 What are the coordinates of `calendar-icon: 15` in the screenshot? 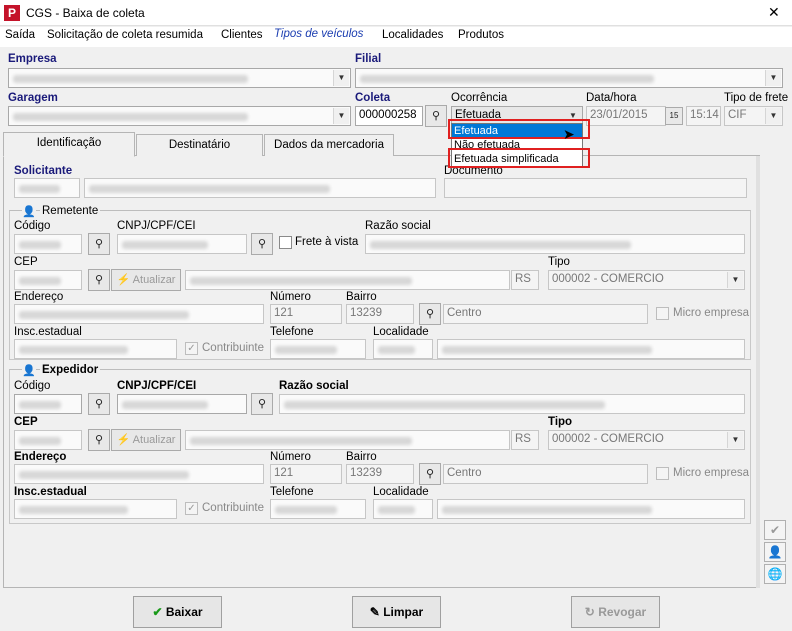 It's located at (674, 116).